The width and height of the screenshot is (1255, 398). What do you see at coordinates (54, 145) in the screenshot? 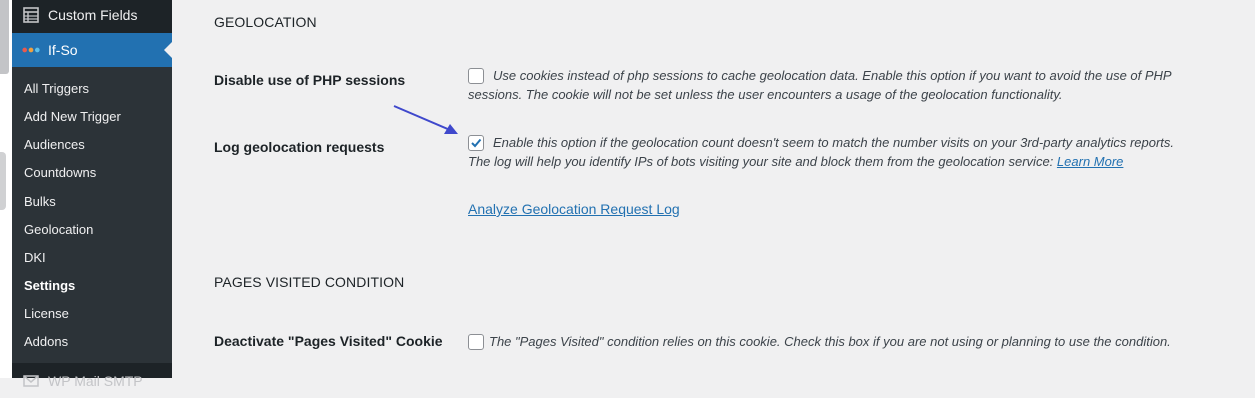
I see `submenu-audiences: Audiences` at bounding box center [54, 145].